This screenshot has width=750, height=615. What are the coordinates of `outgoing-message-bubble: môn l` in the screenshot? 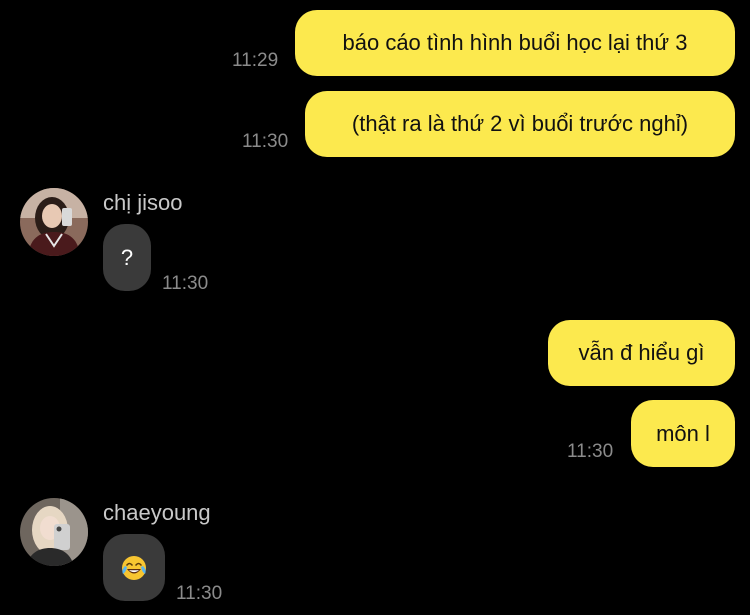 It's located at (683, 433).